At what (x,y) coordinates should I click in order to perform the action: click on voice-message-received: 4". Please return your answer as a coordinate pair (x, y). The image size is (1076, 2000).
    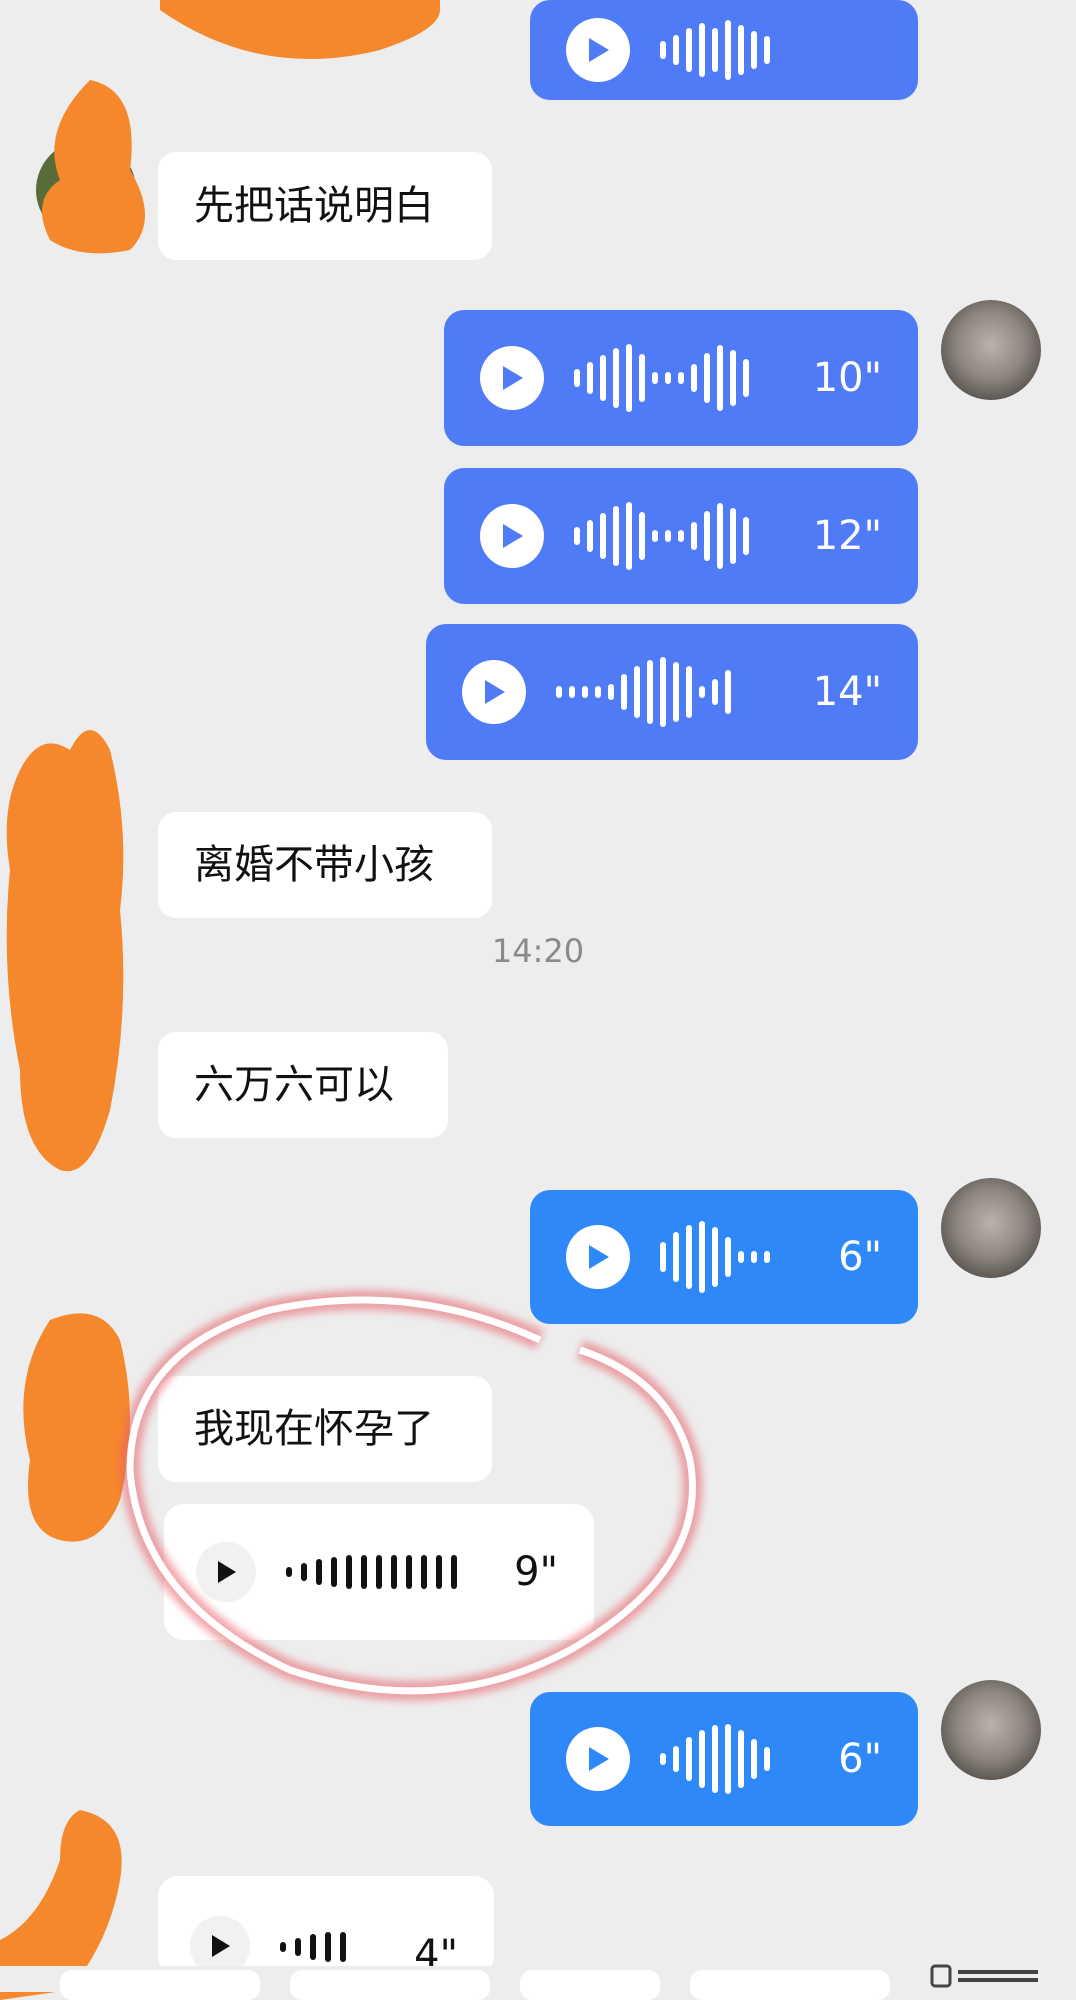
    Looking at the image, I should click on (326, 1927).